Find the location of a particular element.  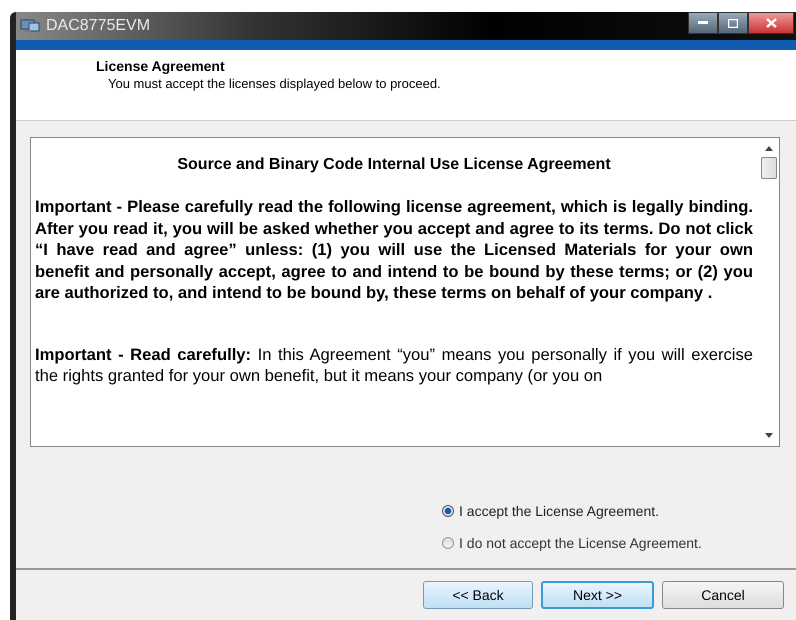

radio-option: I accept the License Agreement. is located at coordinates (619, 511).